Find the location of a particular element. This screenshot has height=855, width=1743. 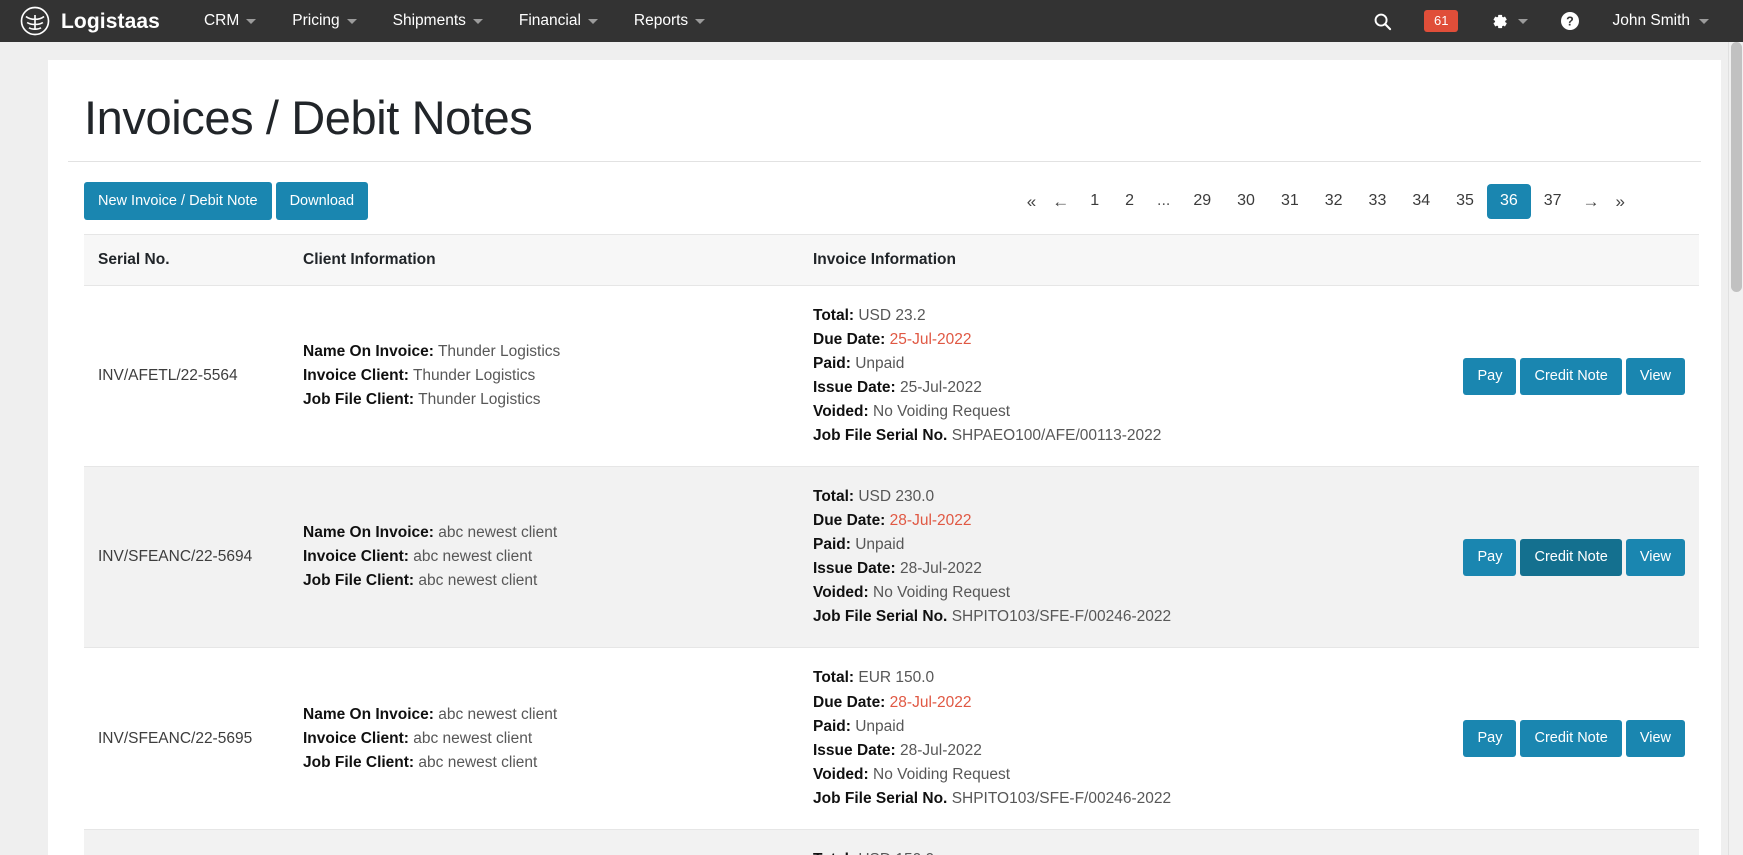

help-button: ? is located at coordinates (1570, 21).